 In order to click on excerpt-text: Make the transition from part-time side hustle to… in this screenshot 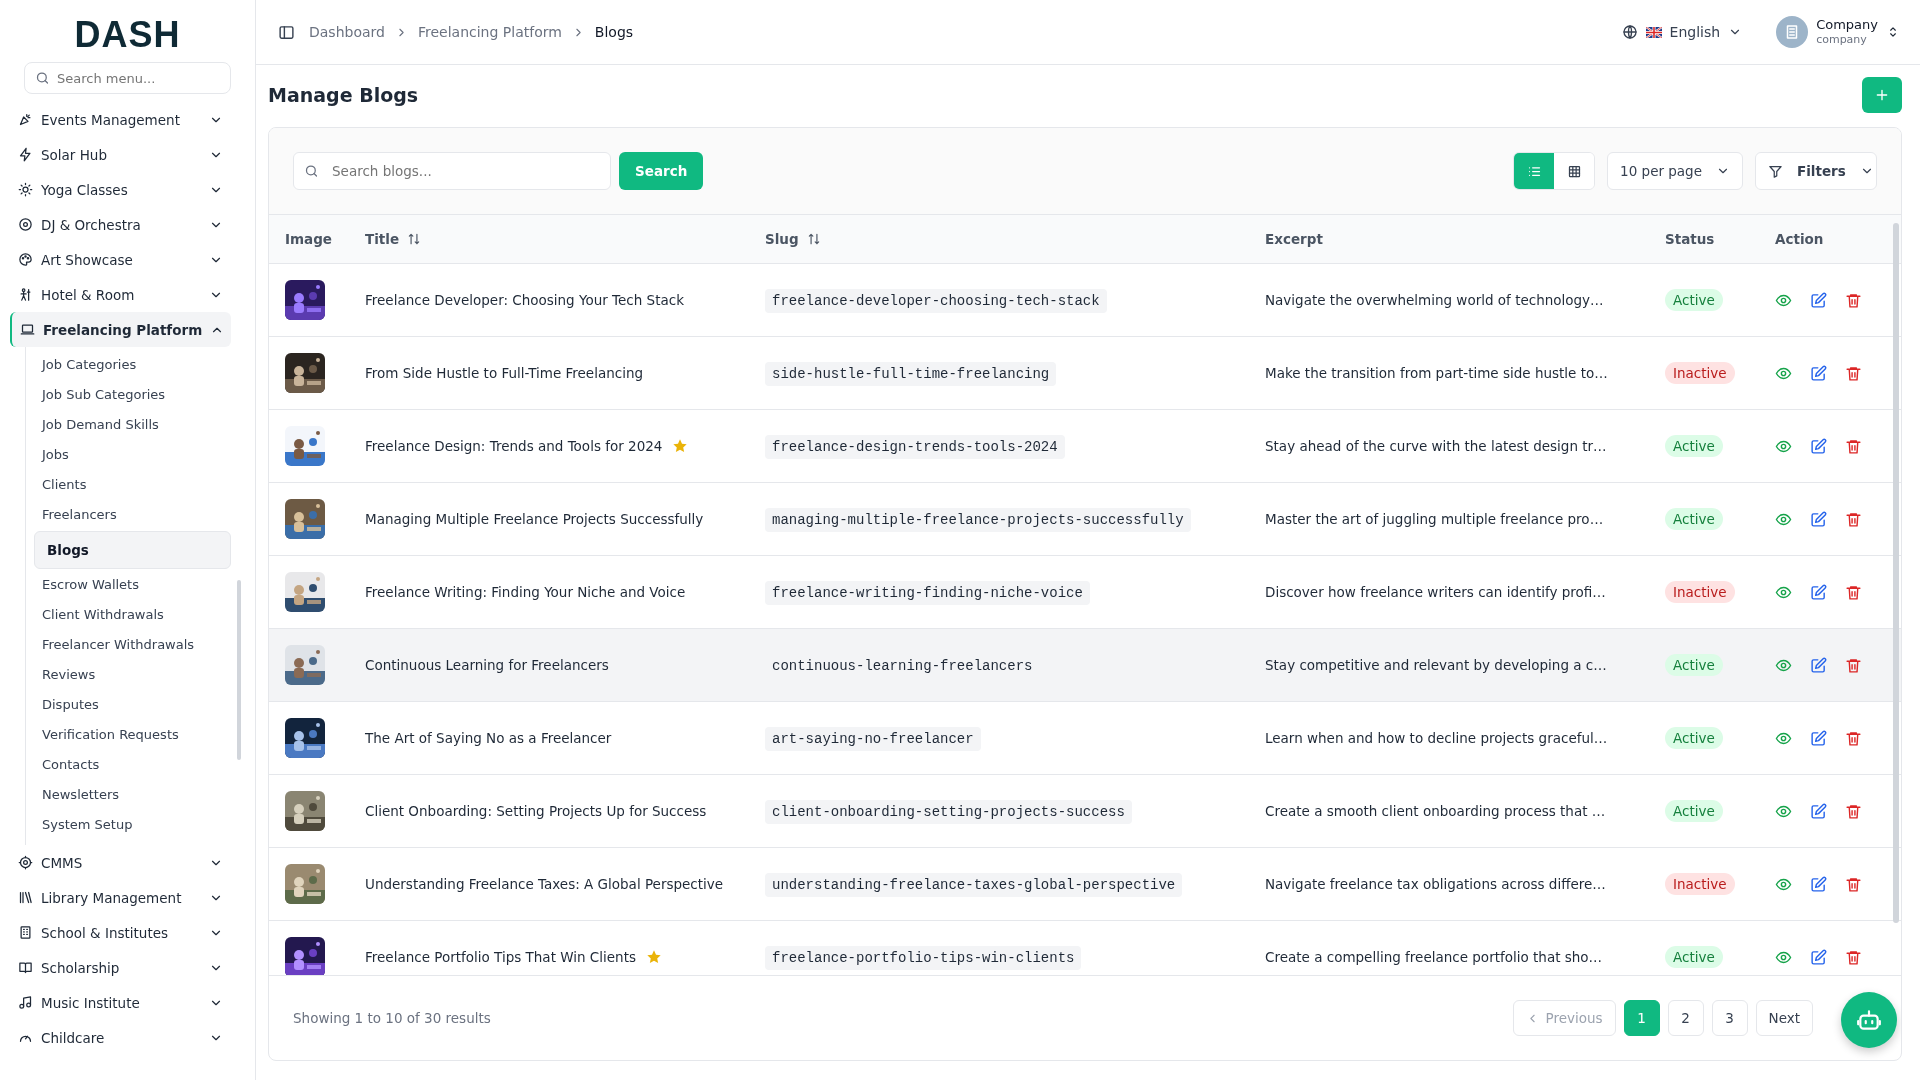, I will do `click(1436, 373)`.